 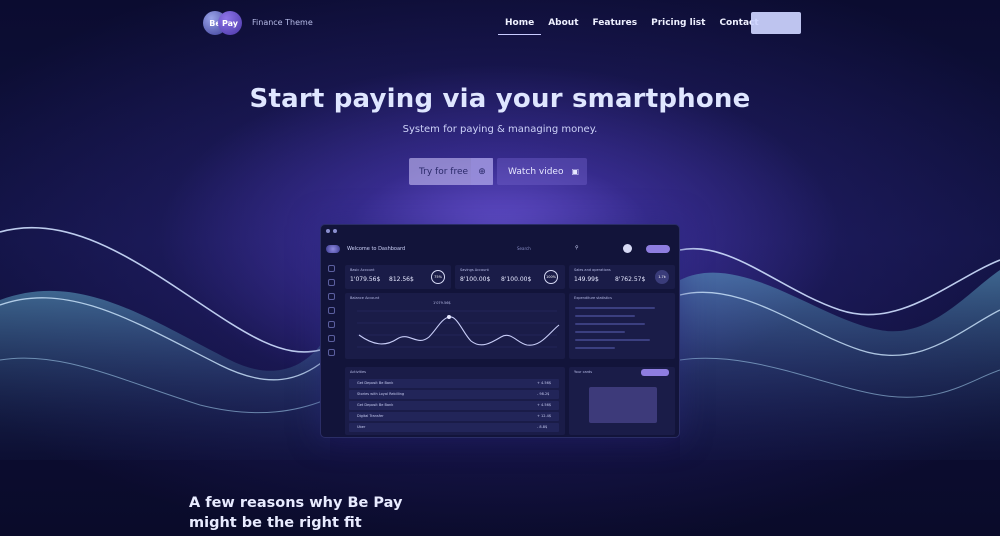 I want to click on brand-subtitle: Finance Theme, so click(x=282, y=22).